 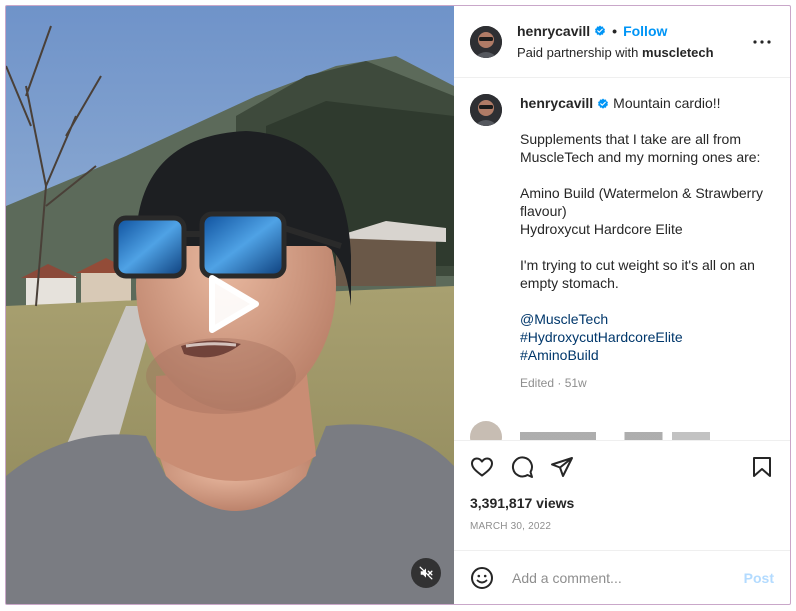 I want to click on hashtag-link: #HydroxycutHardcoreElite, so click(x=646, y=337).